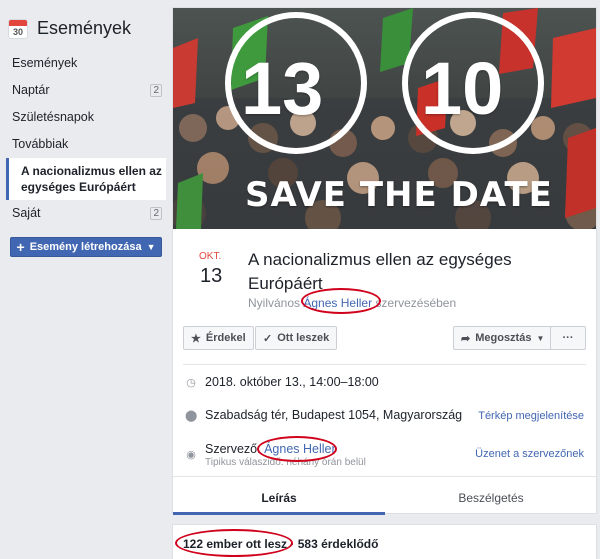  What do you see at coordinates (233, 449) in the screenshot?
I see `organizer-label: Szervező:` at bounding box center [233, 449].